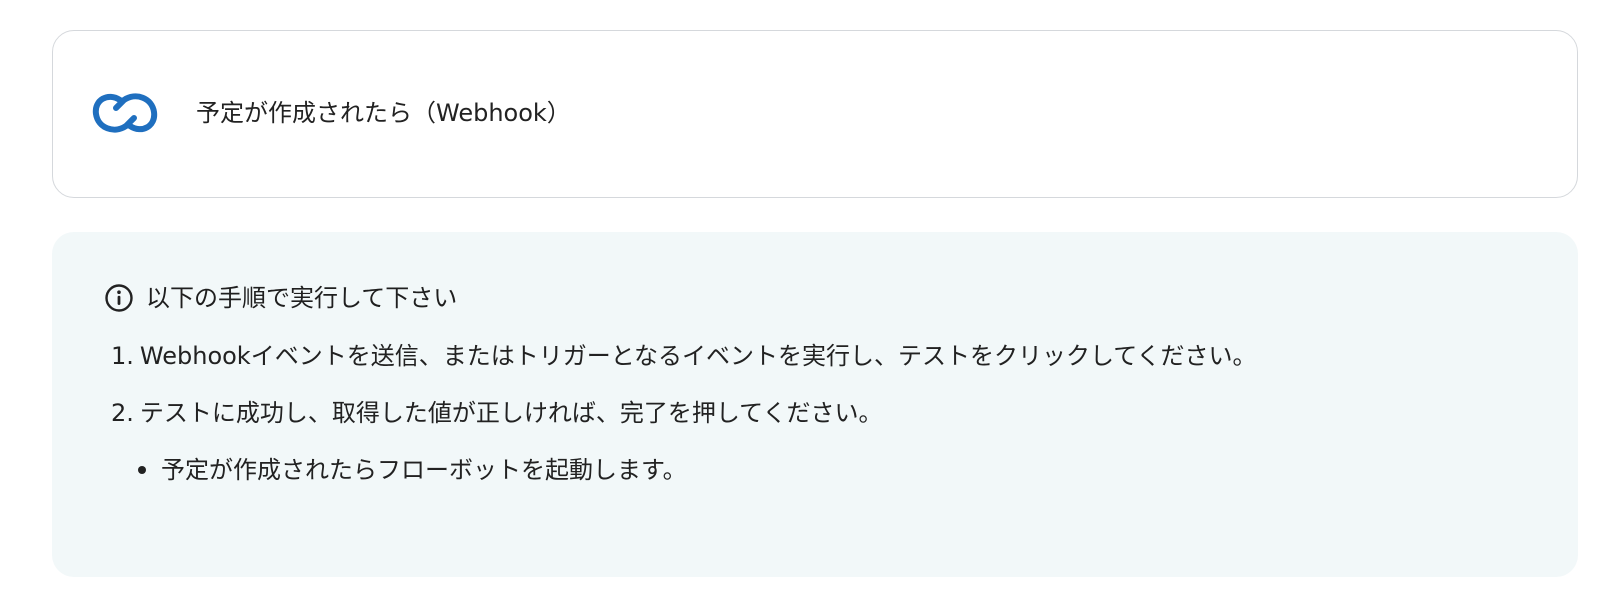 The width and height of the screenshot is (1600, 598). I want to click on linked-rings-icon, so click(125, 113).